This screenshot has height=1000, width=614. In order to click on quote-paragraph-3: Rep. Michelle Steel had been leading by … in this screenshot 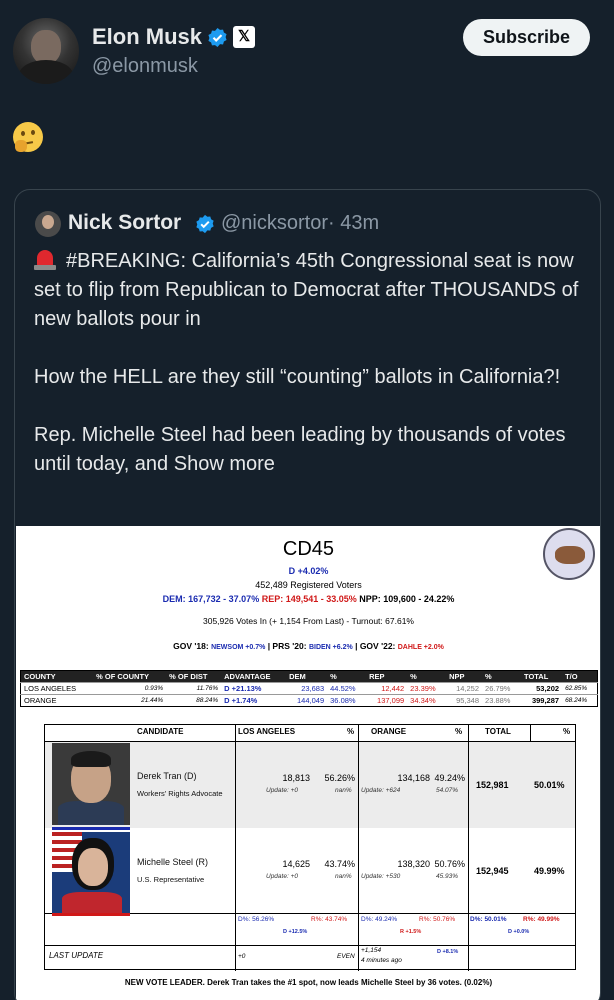, I will do `click(314, 450)`.